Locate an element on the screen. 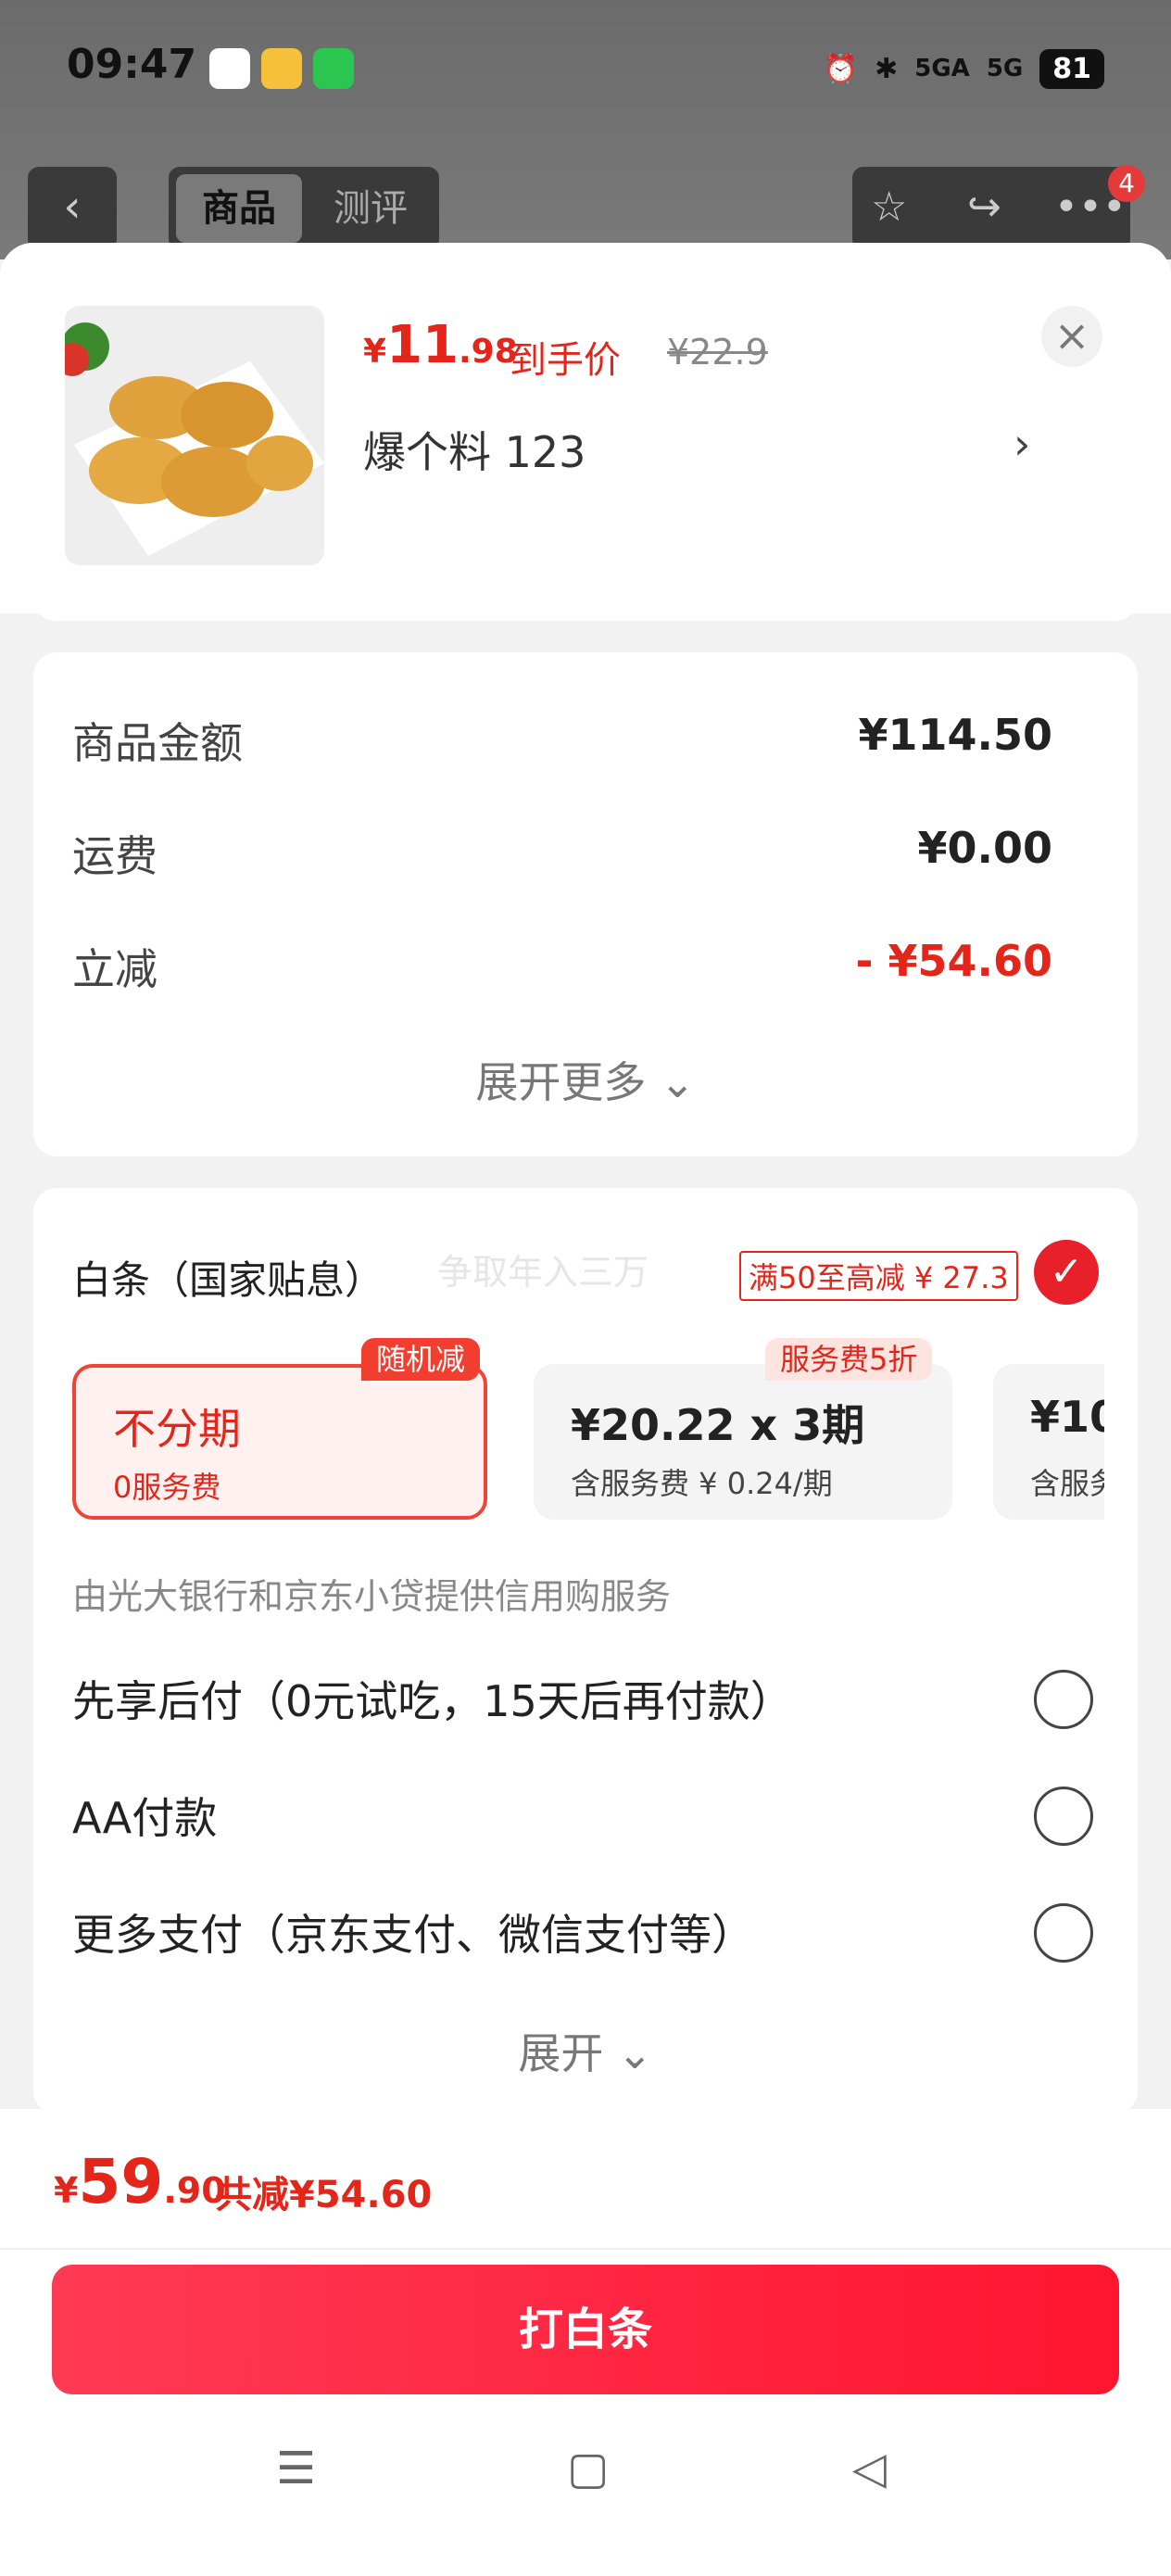  plan-3-installments: ¥20.22 x 3期 含服务费 ¥ 0.24/期 is located at coordinates (743, 1442).